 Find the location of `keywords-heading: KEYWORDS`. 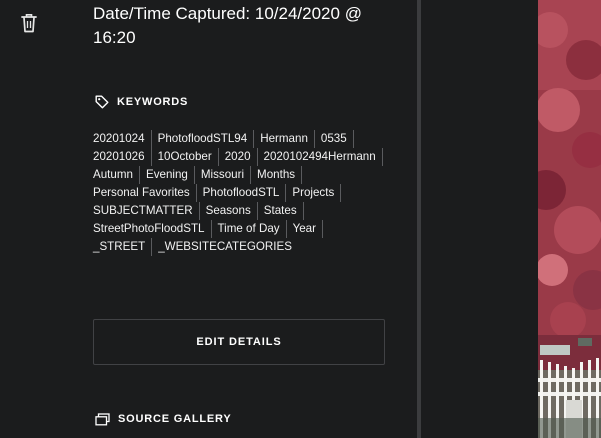

keywords-heading: KEYWORDS is located at coordinates (141, 102).